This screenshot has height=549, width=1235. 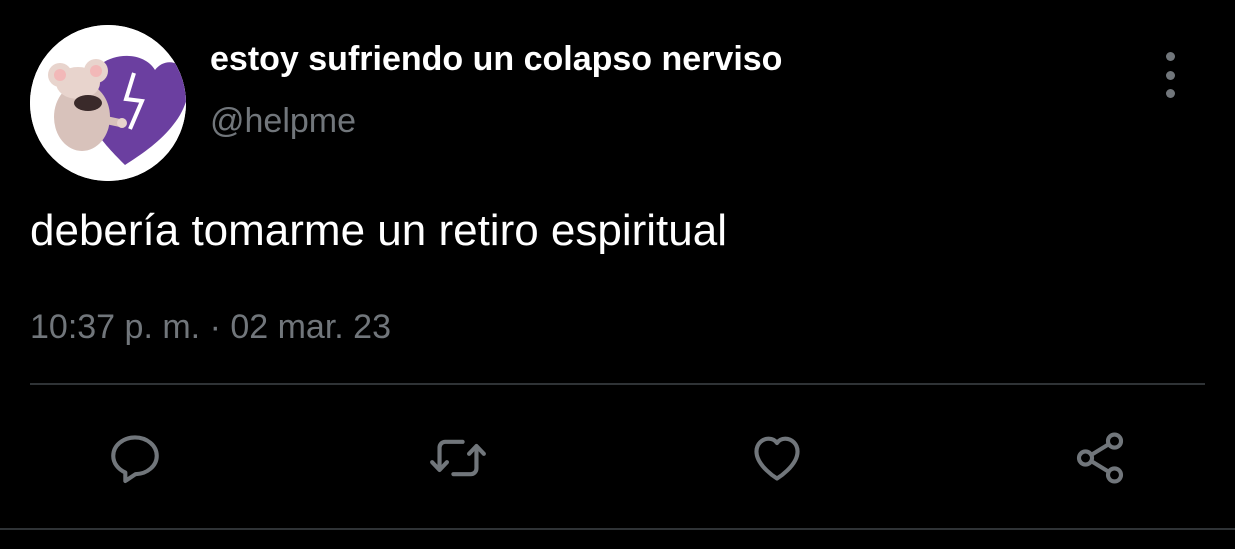 I want to click on tweet-time: 10:37 p. m., so click(x=115, y=327).